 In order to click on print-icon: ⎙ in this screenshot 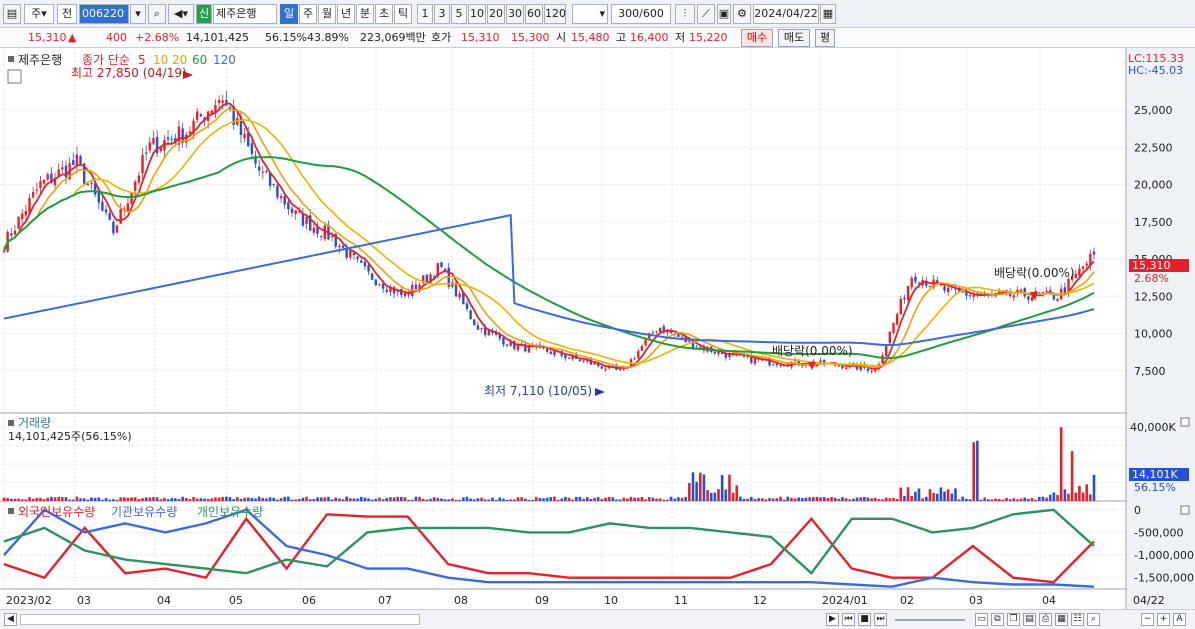, I will do `click(1045, 619)`.